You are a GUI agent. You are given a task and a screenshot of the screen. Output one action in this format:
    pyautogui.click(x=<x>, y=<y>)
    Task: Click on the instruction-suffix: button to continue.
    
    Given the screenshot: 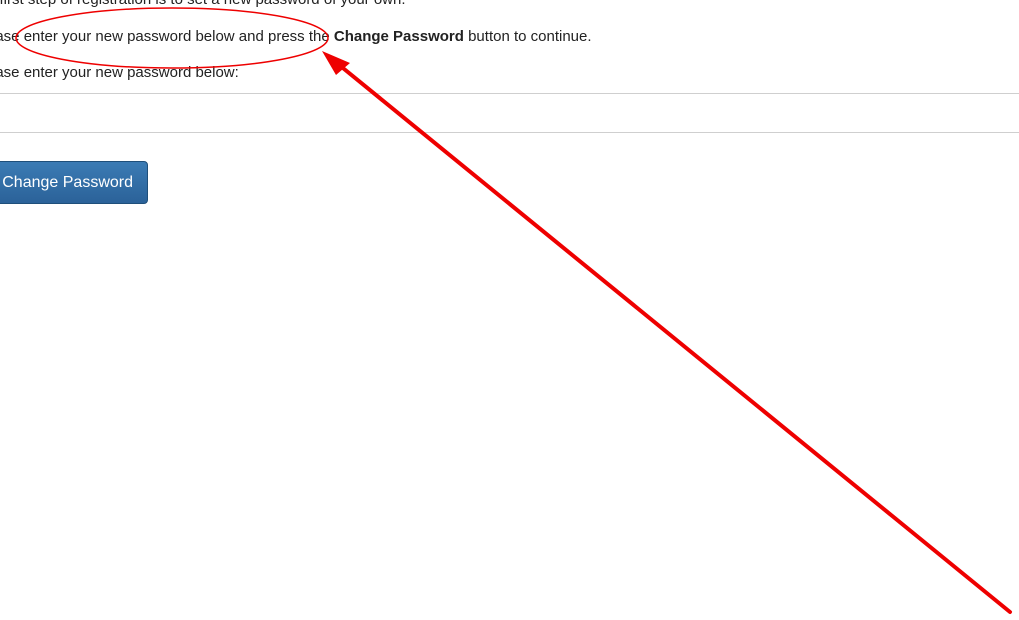 What is the action you would take?
    pyautogui.click(x=527, y=36)
    